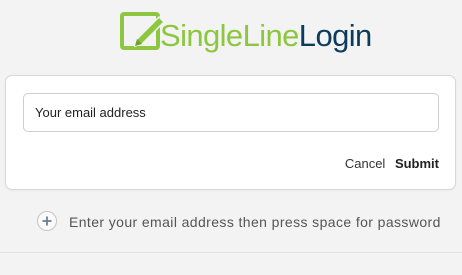  What do you see at coordinates (417, 163) in the screenshot?
I see `submit-button: Submit` at bounding box center [417, 163].